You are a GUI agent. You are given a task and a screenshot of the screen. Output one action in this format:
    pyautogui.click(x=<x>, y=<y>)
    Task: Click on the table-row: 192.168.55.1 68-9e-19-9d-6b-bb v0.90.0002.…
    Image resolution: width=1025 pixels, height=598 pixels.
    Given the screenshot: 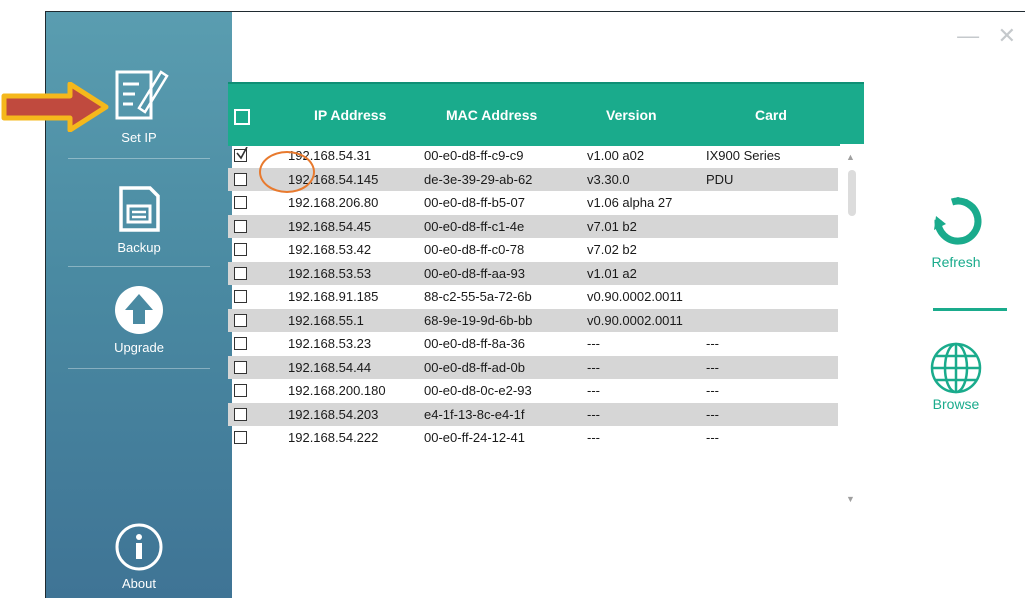 What is the action you would take?
    pyautogui.click(x=533, y=320)
    